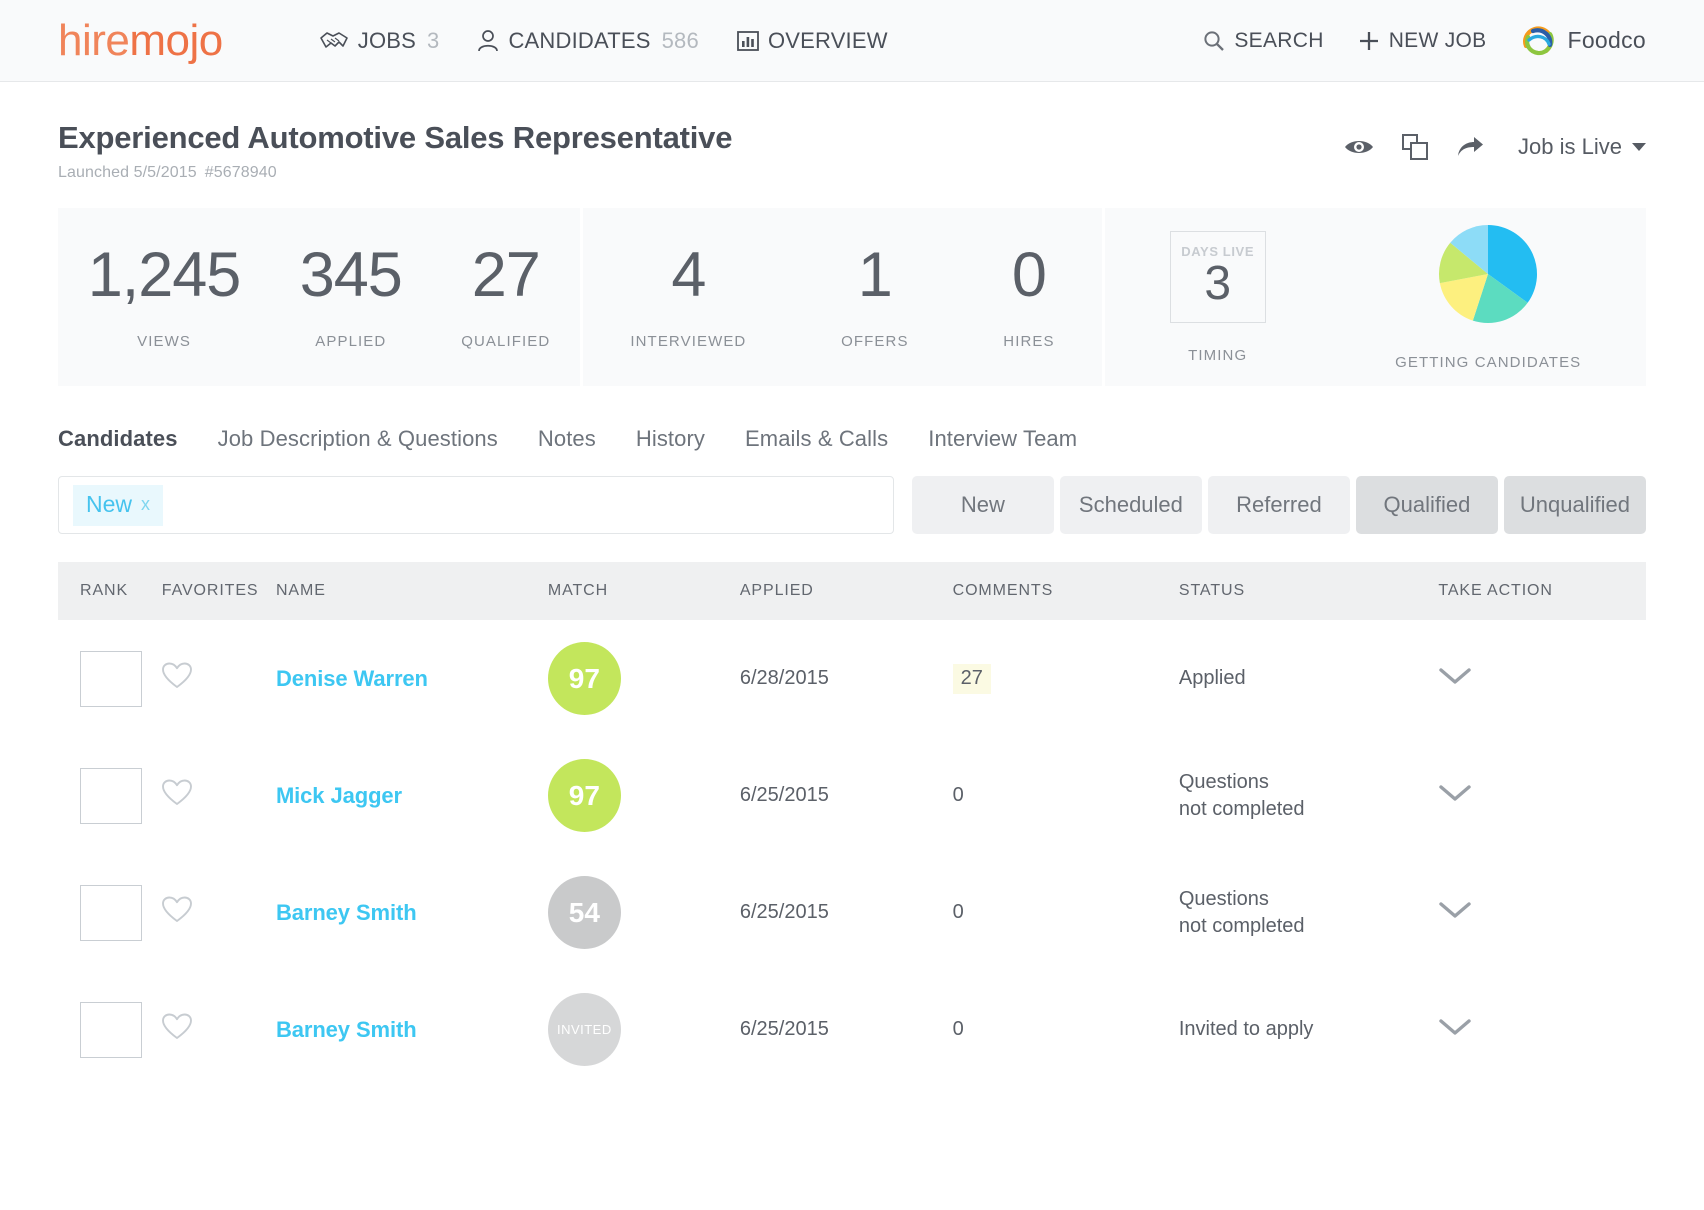  Describe the element at coordinates (1028, 297) in the screenshot. I see `stat-hires: 0 HIRES` at that location.